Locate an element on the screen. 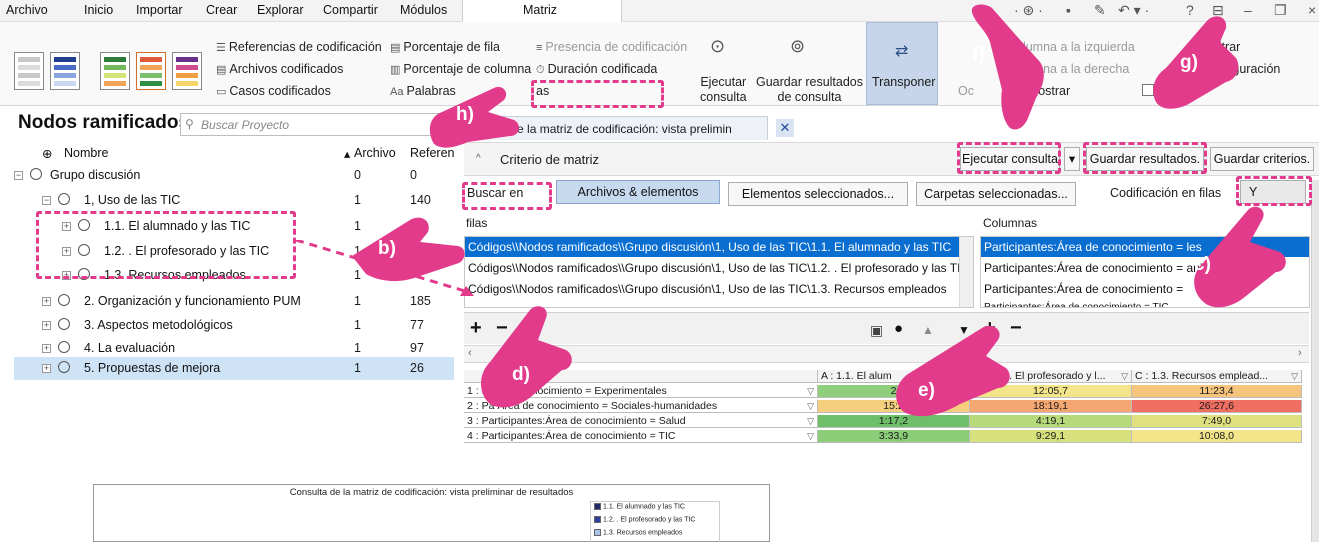 The height and width of the screenshot is (542, 1319). close-tab-icon: ✕ is located at coordinates (785, 128).